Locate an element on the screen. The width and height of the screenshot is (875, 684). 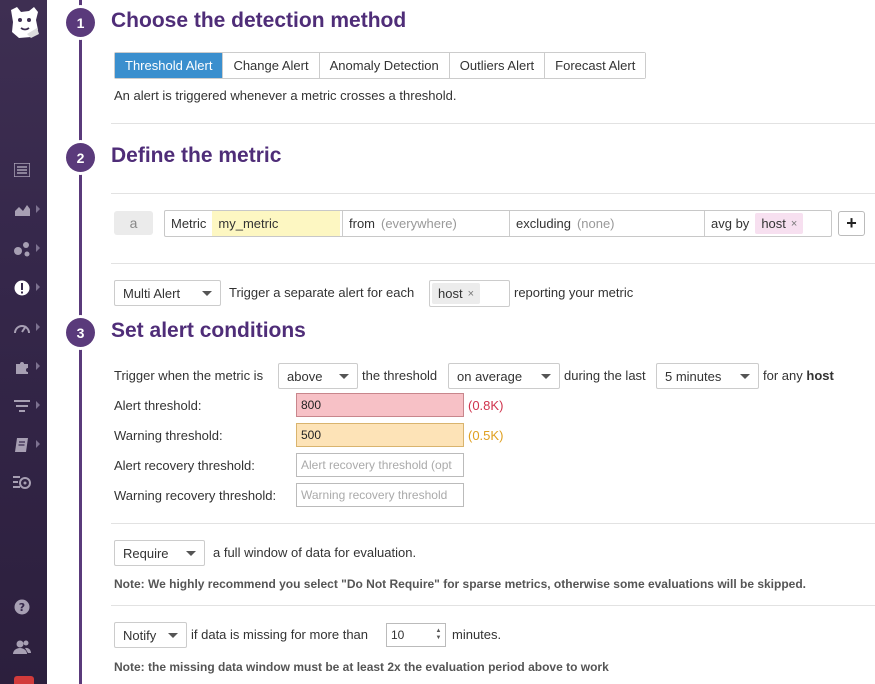
help-icon: ? is located at coordinates (22, 607).